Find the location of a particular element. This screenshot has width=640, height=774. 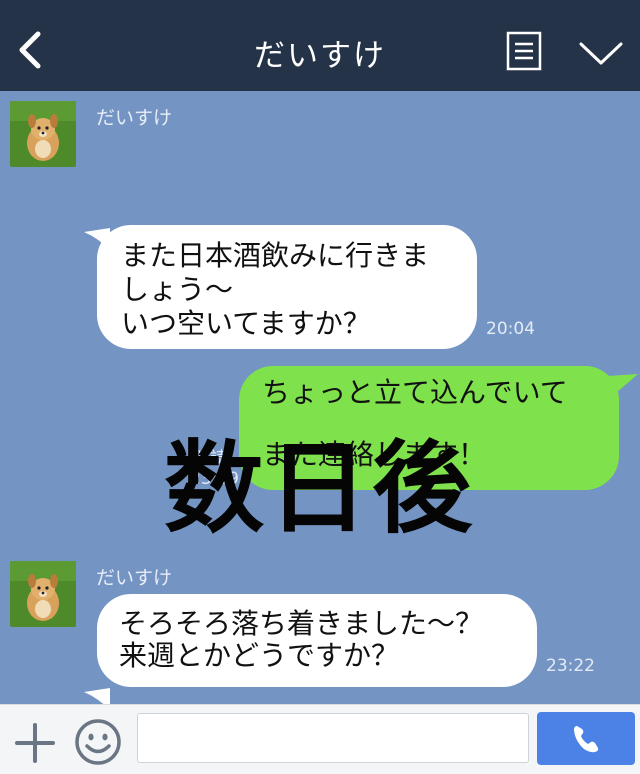

message-time: 23:22 is located at coordinates (570, 666).